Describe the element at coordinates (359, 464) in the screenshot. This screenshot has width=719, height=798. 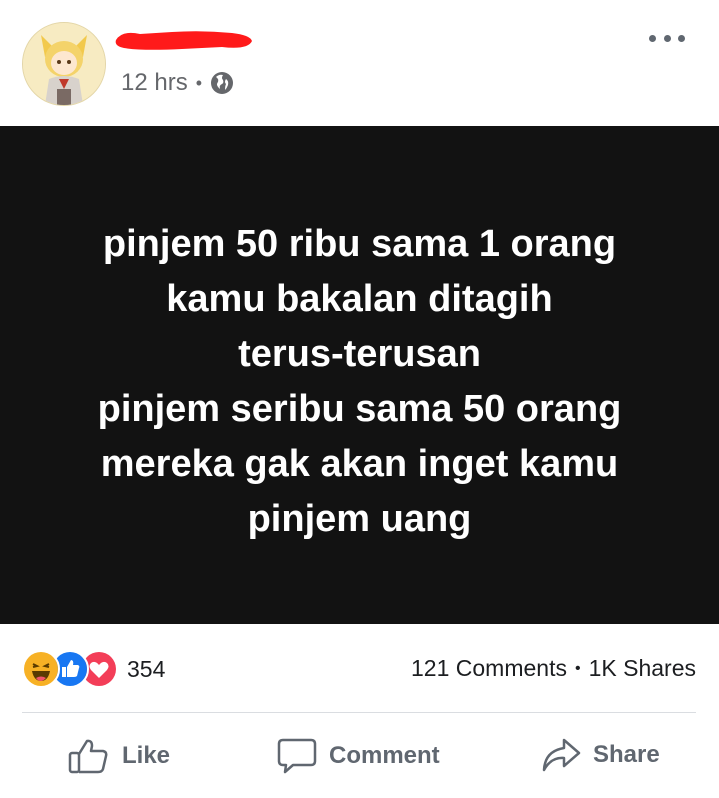
I see `content-line: mereka gak akan inget kamu` at that location.